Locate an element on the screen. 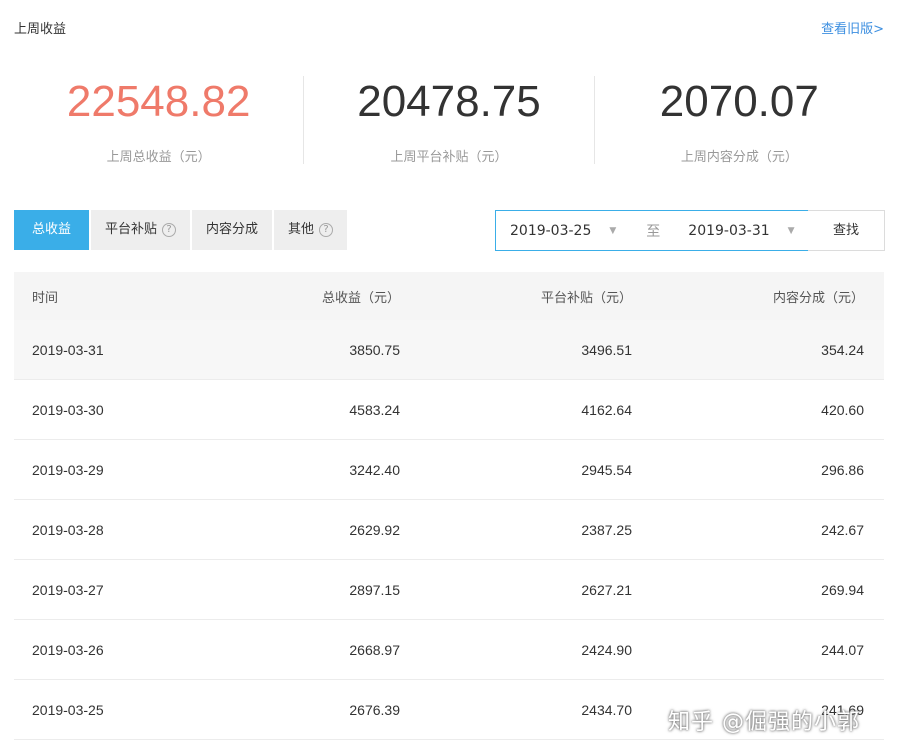  tab-content-share: 内容分成 is located at coordinates (232, 230).